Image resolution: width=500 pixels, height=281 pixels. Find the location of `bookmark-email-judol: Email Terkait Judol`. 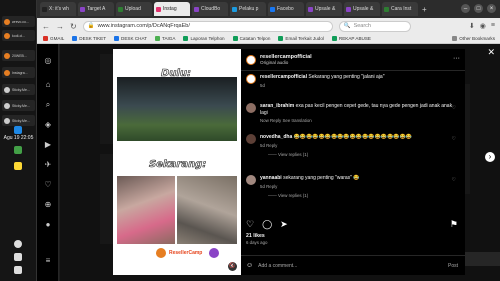

bookmark-email-judol: Email Terkait Judol is located at coordinates (301, 38).